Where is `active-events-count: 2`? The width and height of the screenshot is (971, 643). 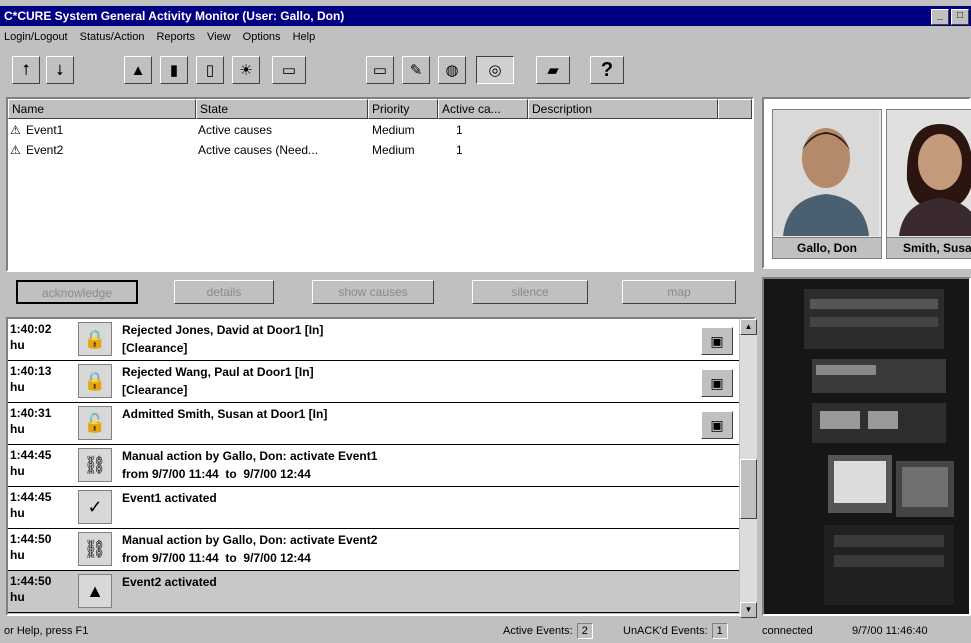
active-events-count: 2 is located at coordinates (584, 631).